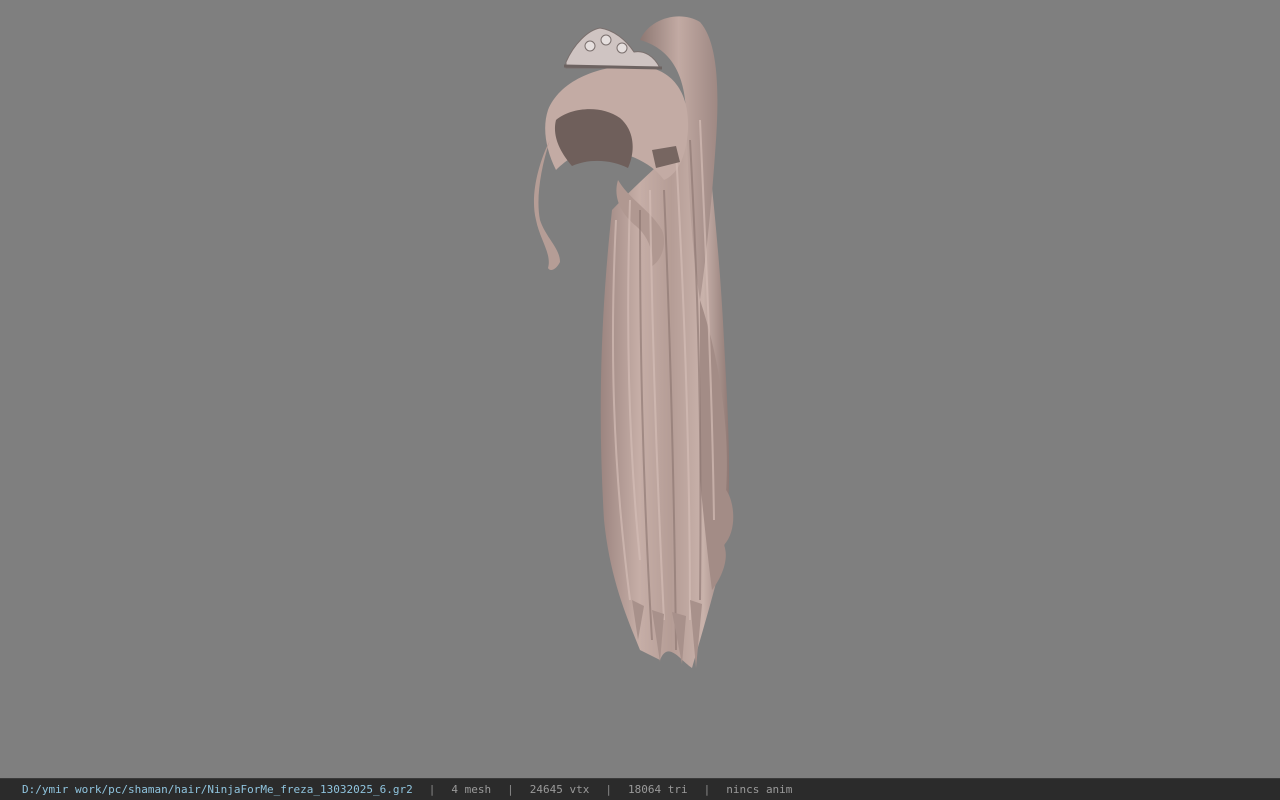 This screenshot has height=800, width=1280. I want to click on vertex-count-label: 24645 vtx, so click(559, 789).